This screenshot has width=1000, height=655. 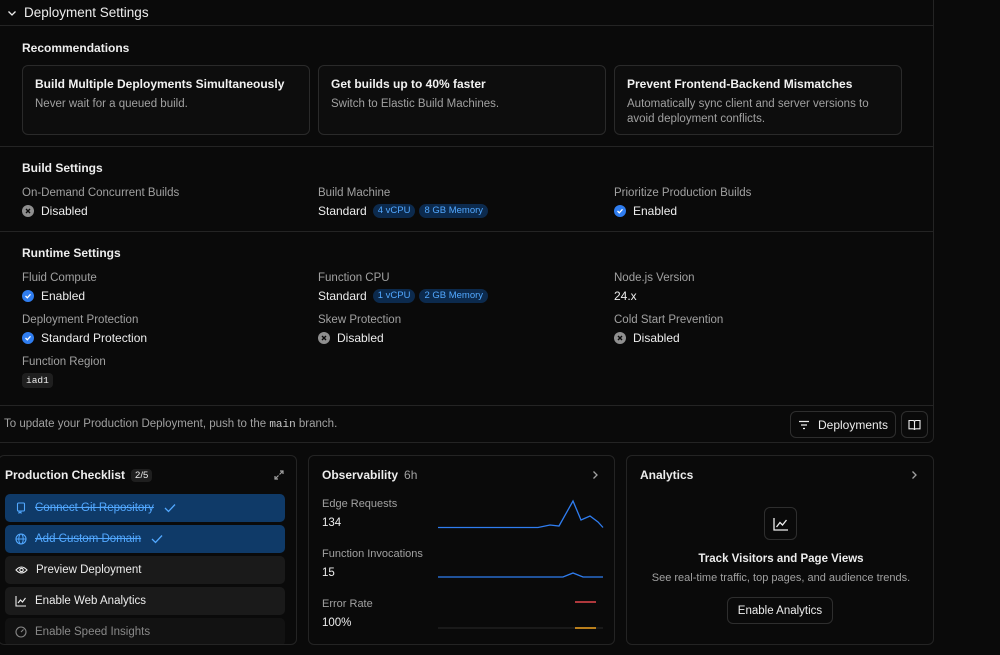 I want to click on setting-label: Deployment Protection, so click(x=80, y=320).